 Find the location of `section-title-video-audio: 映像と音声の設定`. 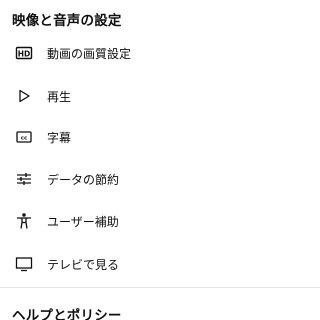

section-title-video-audio: 映像と音声の設定 is located at coordinates (67, 21).